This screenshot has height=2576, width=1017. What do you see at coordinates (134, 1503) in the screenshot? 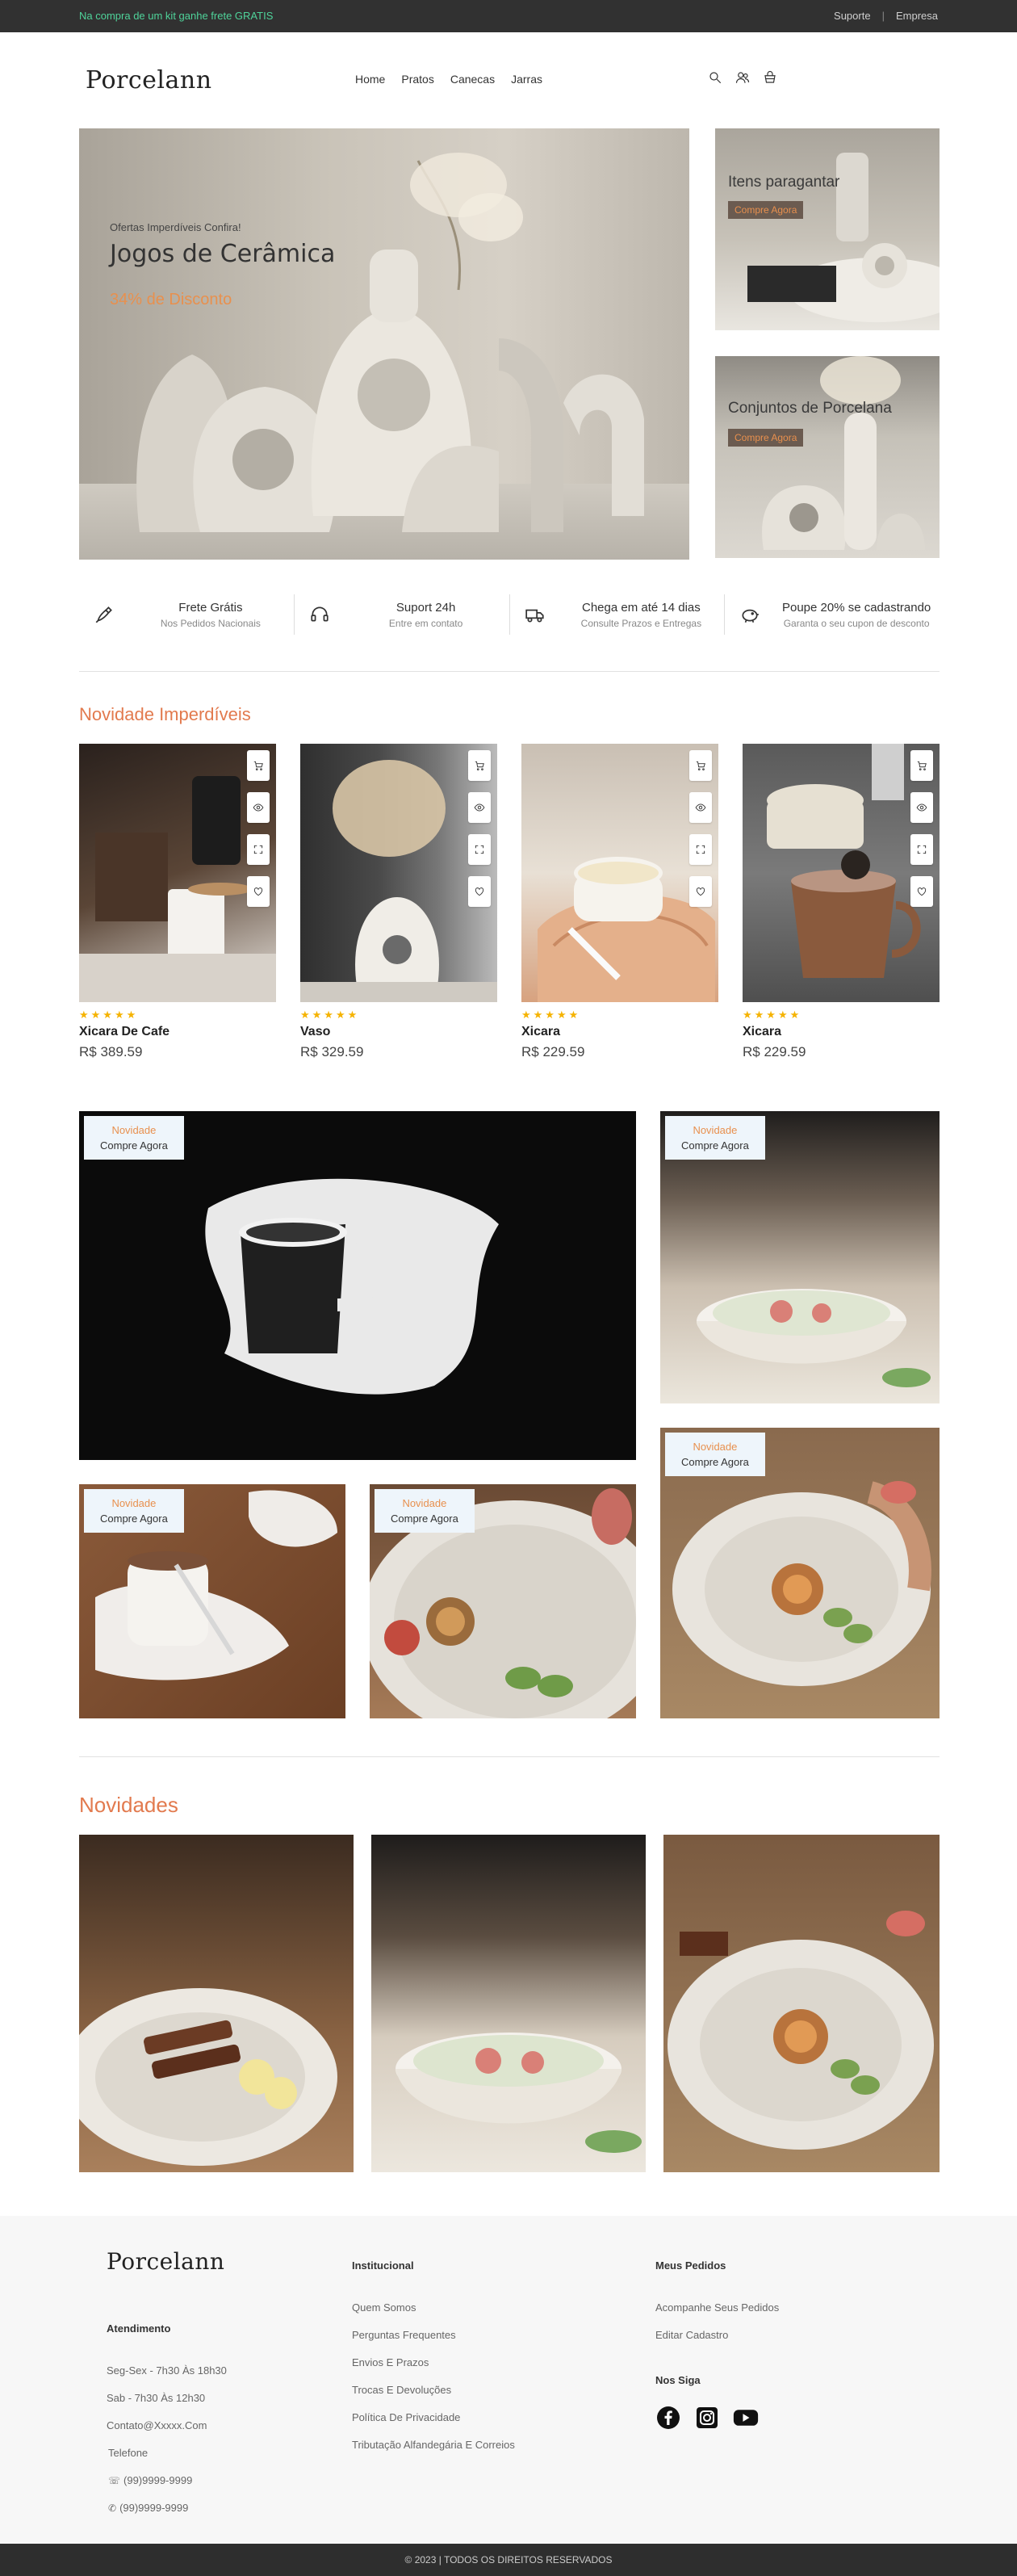
I see `badge-new: Novidade` at bounding box center [134, 1503].